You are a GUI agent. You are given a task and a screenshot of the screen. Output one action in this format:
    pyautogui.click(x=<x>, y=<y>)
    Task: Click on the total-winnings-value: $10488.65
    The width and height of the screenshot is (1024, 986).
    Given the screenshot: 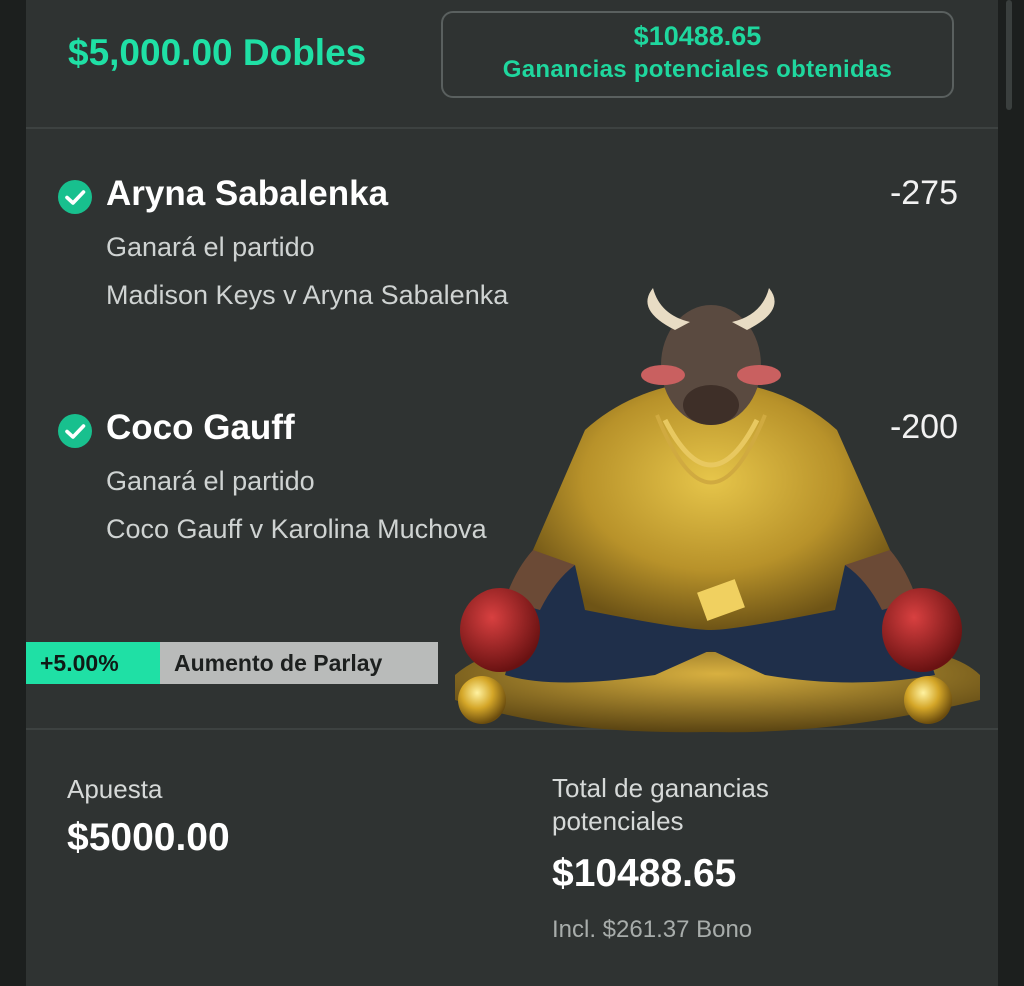 What is the action you would take?
    pyautogui.click(x=644, y=873)
    